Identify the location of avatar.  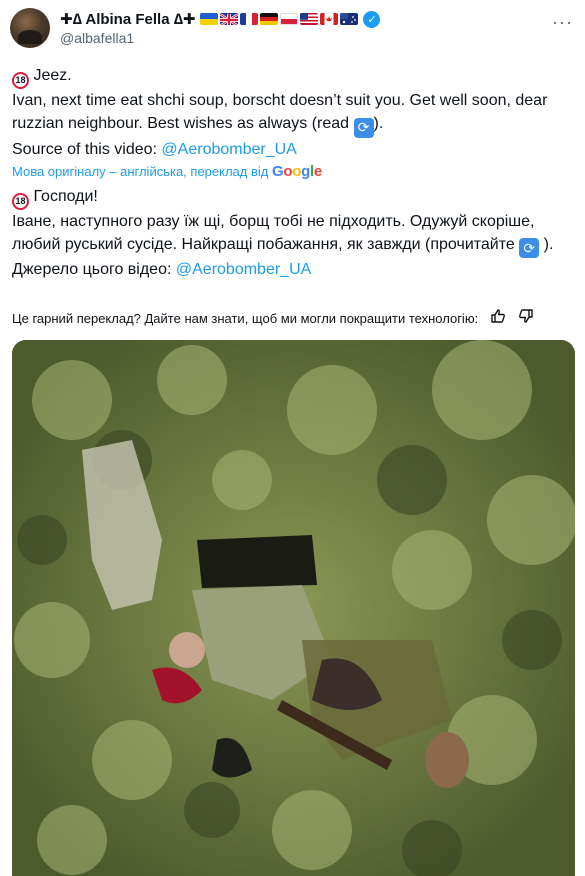
(30, 28).